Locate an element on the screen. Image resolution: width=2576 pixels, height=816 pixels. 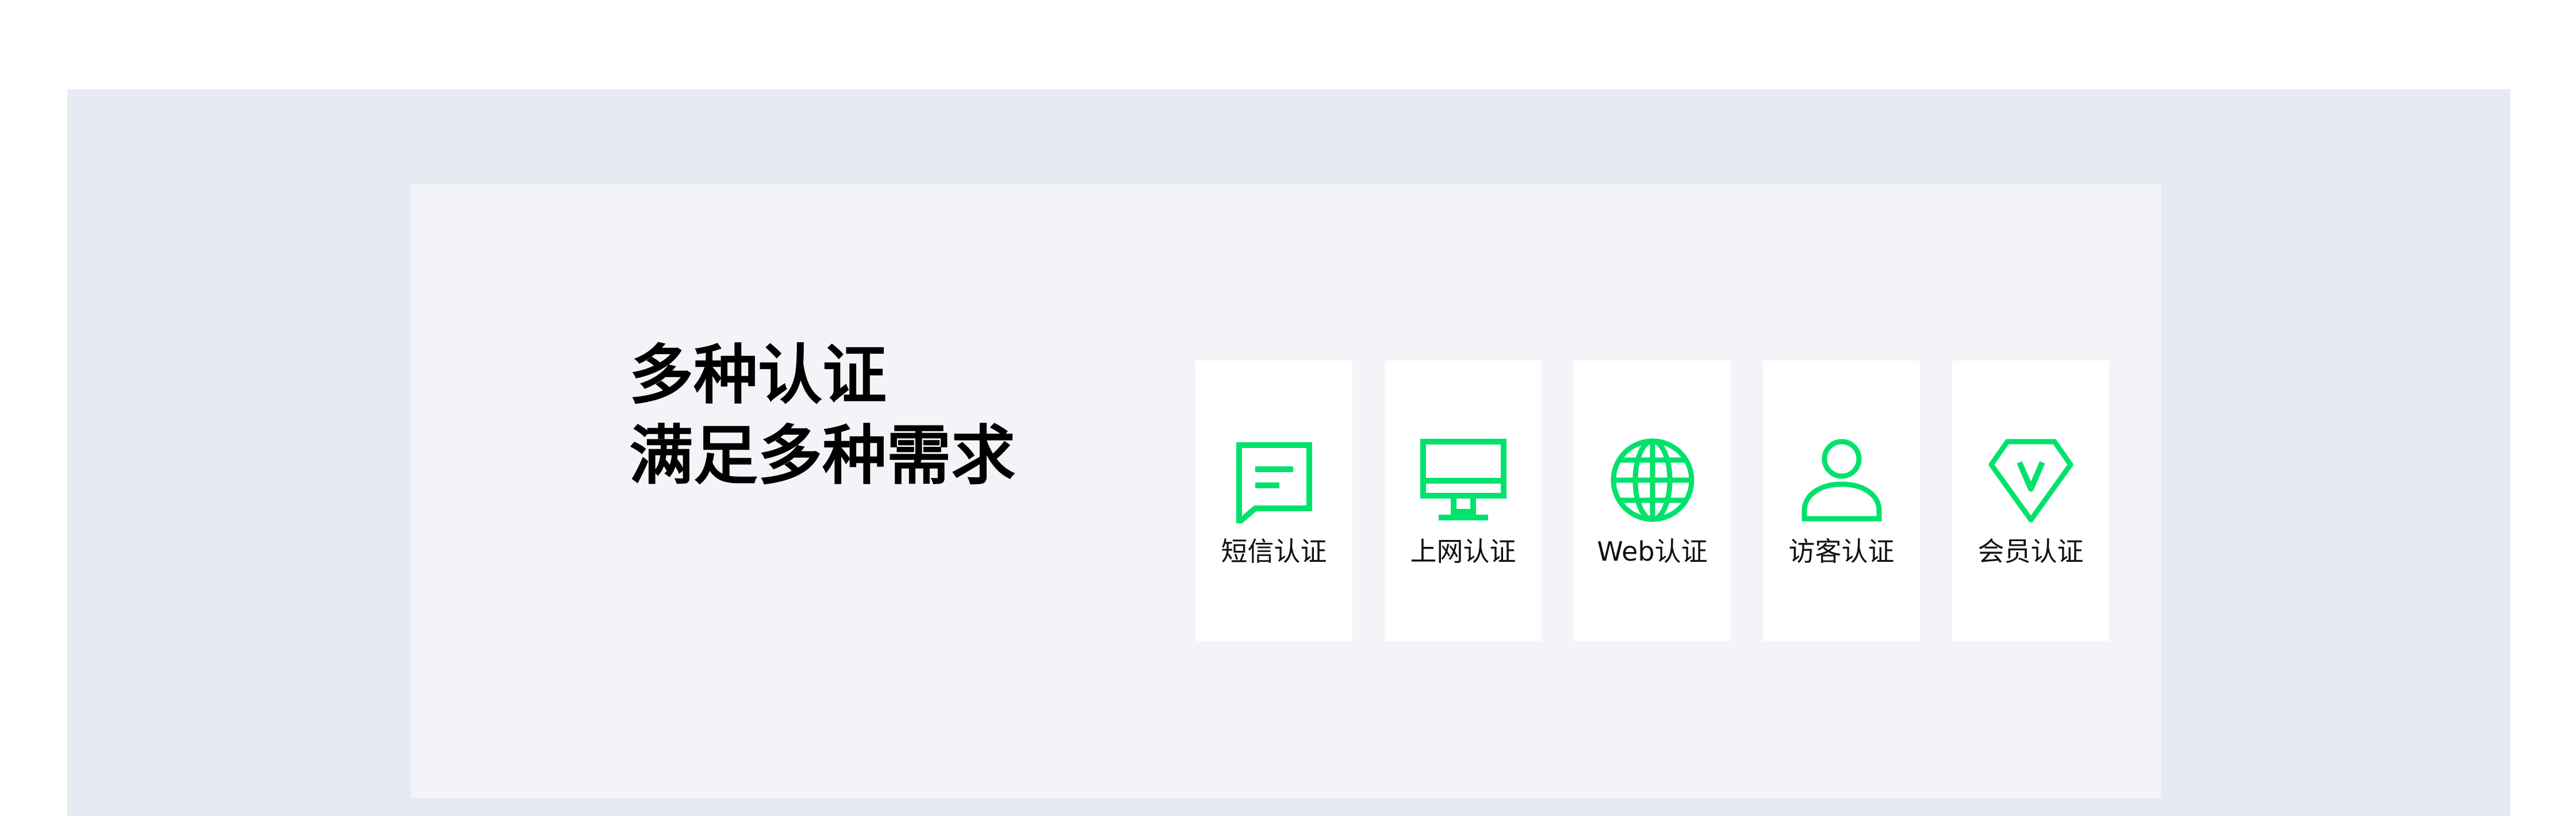
message-icon is located at coordinates (1274, 480).